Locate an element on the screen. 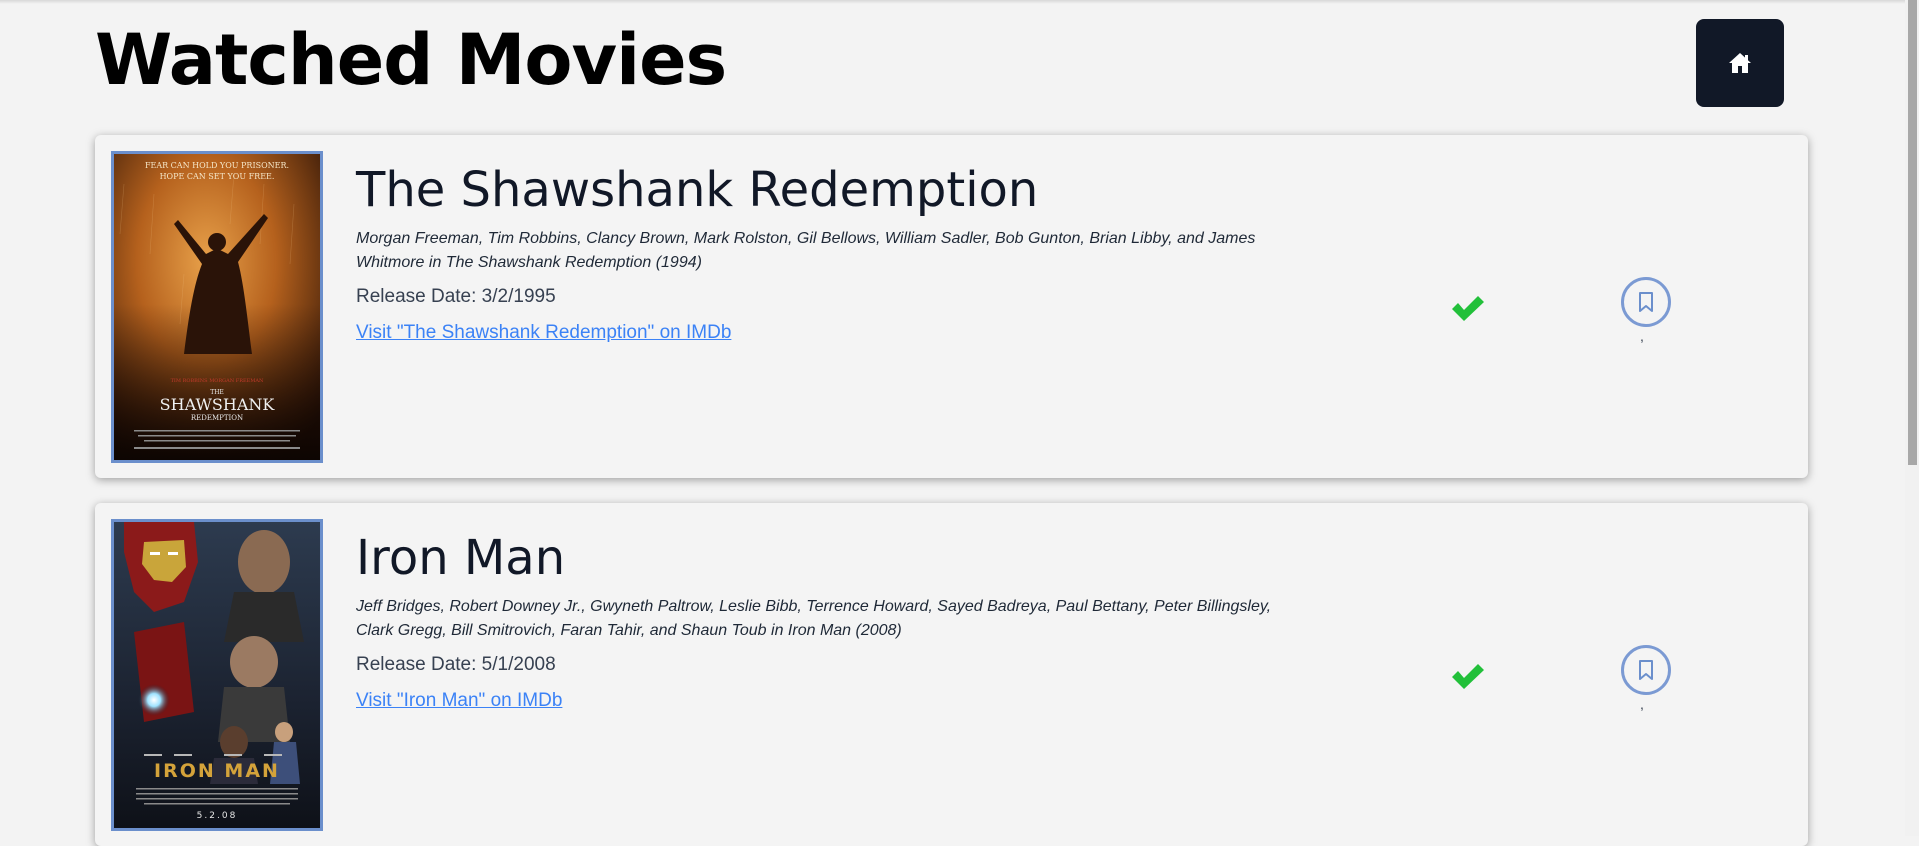  home-button is located at coordinates (1740, 63).